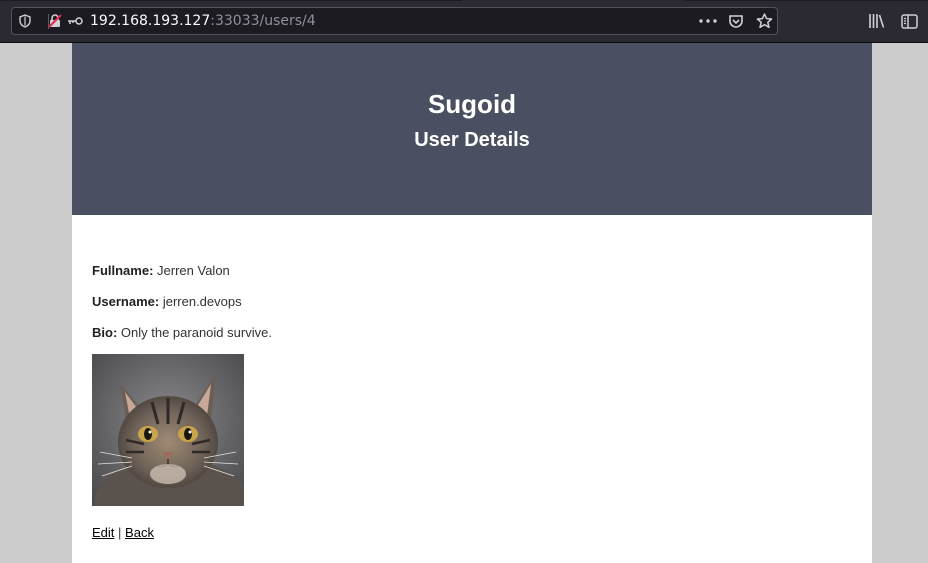 This screenshot has height=563, width=928. What do you see at coordinates (126, 301) in the screenshot?
I see `username-label: Username:` at bounding box center [126, 301].